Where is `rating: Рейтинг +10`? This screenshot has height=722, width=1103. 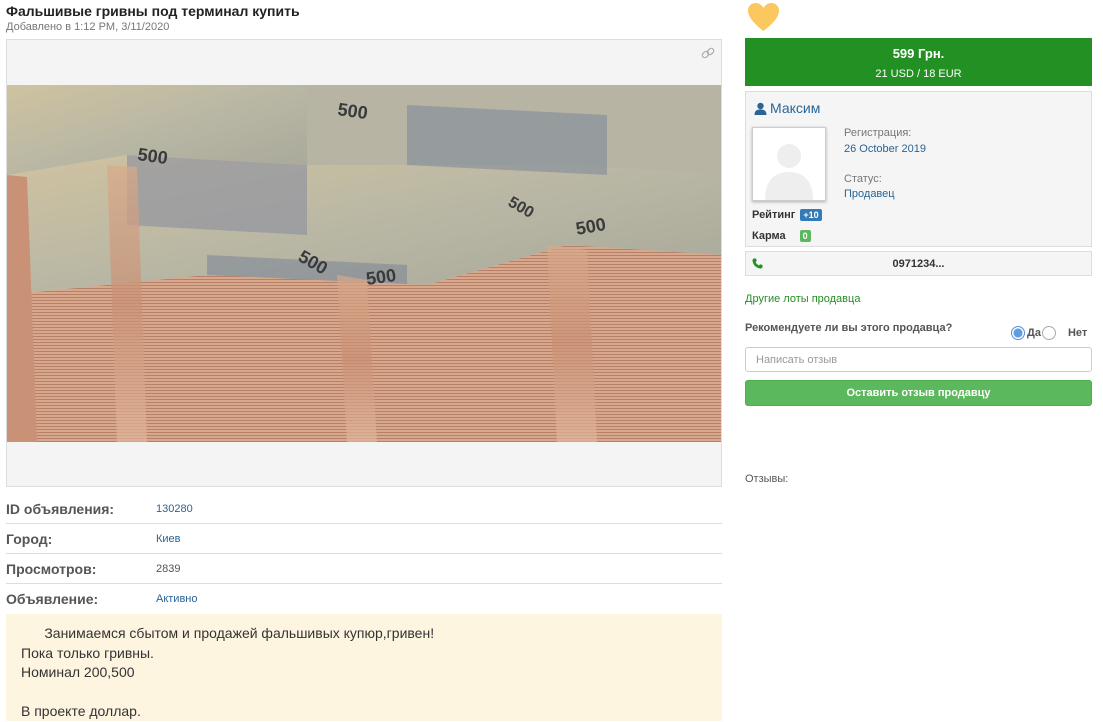
rating: Рейтинг +10 is located at coordinates (787, 215).